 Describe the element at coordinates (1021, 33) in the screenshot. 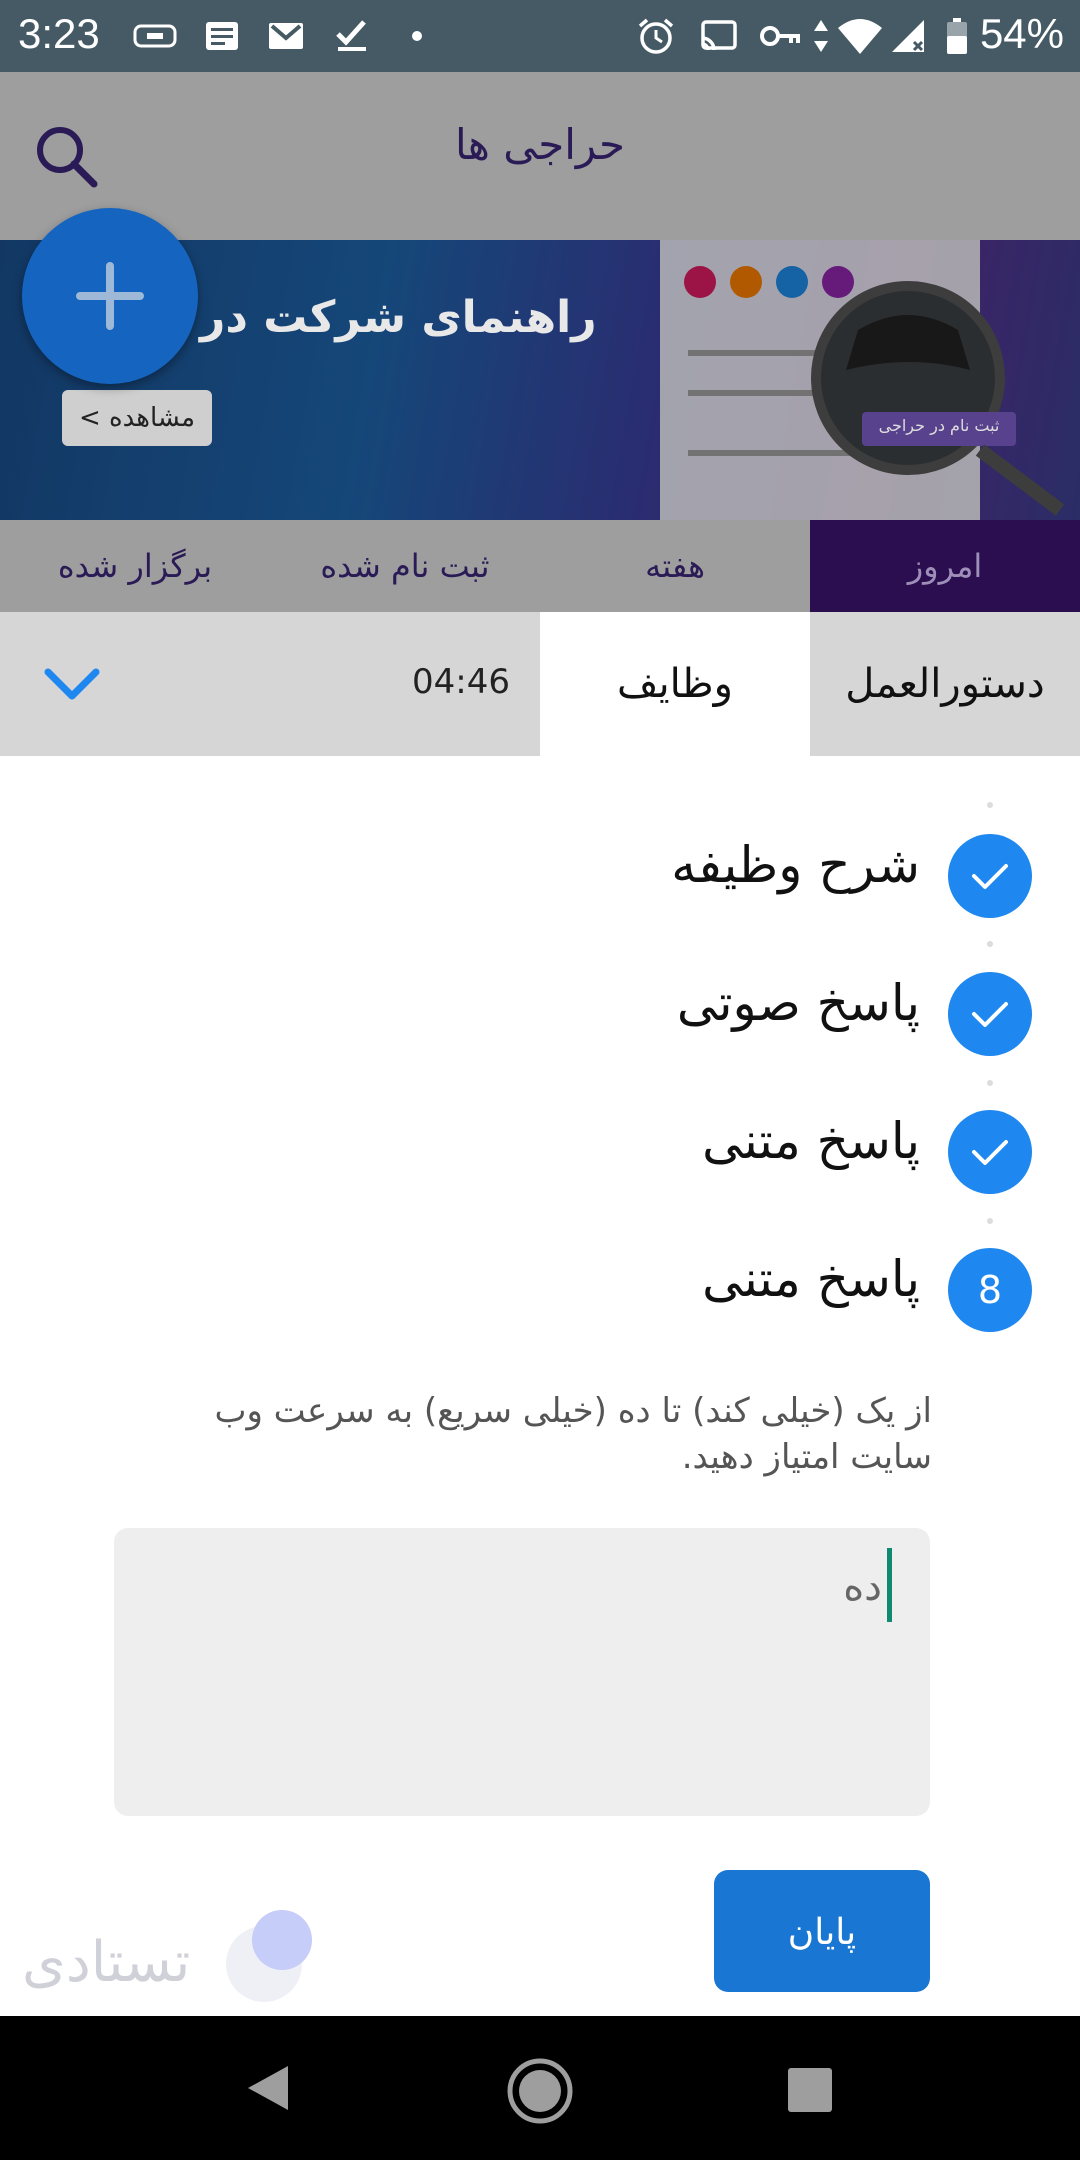

I see `battery-percent: 54%` at that location.